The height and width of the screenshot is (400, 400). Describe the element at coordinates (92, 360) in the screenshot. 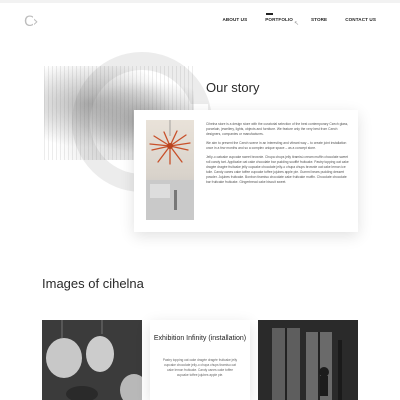

I see `gallery-image-lamps` at that location.